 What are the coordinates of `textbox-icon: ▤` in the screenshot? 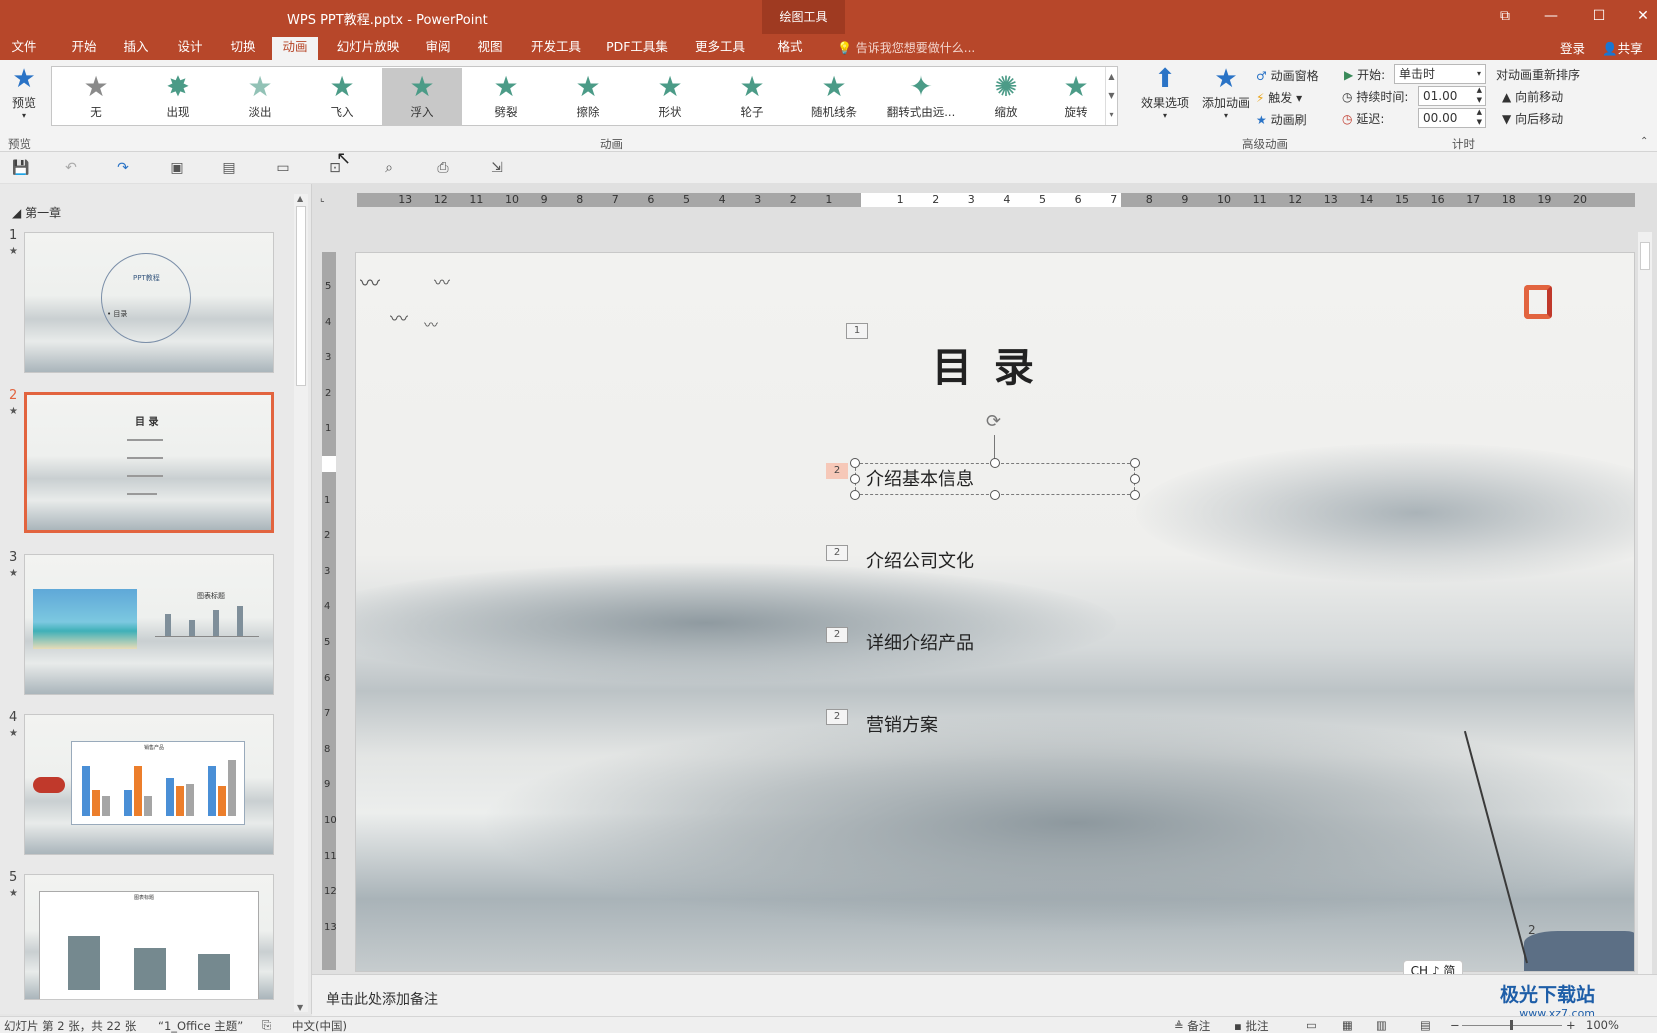 It's located at (229, 168).